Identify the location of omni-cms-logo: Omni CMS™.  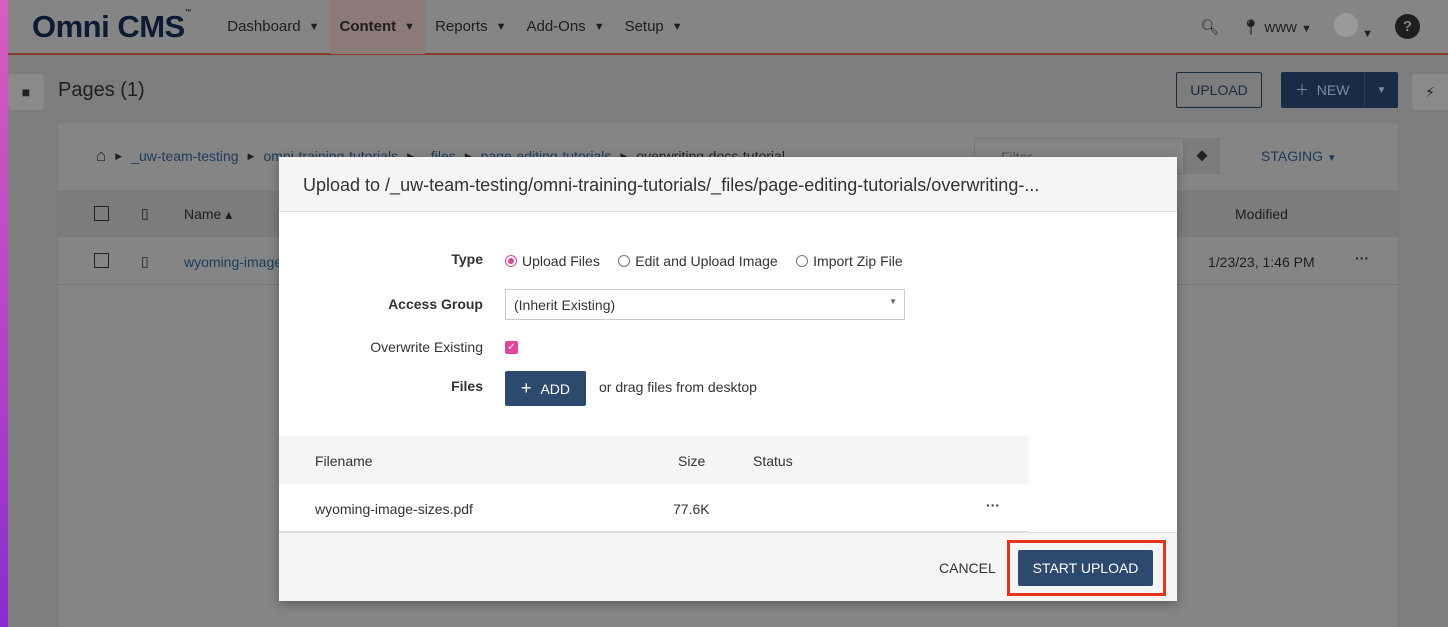
(112, 26).